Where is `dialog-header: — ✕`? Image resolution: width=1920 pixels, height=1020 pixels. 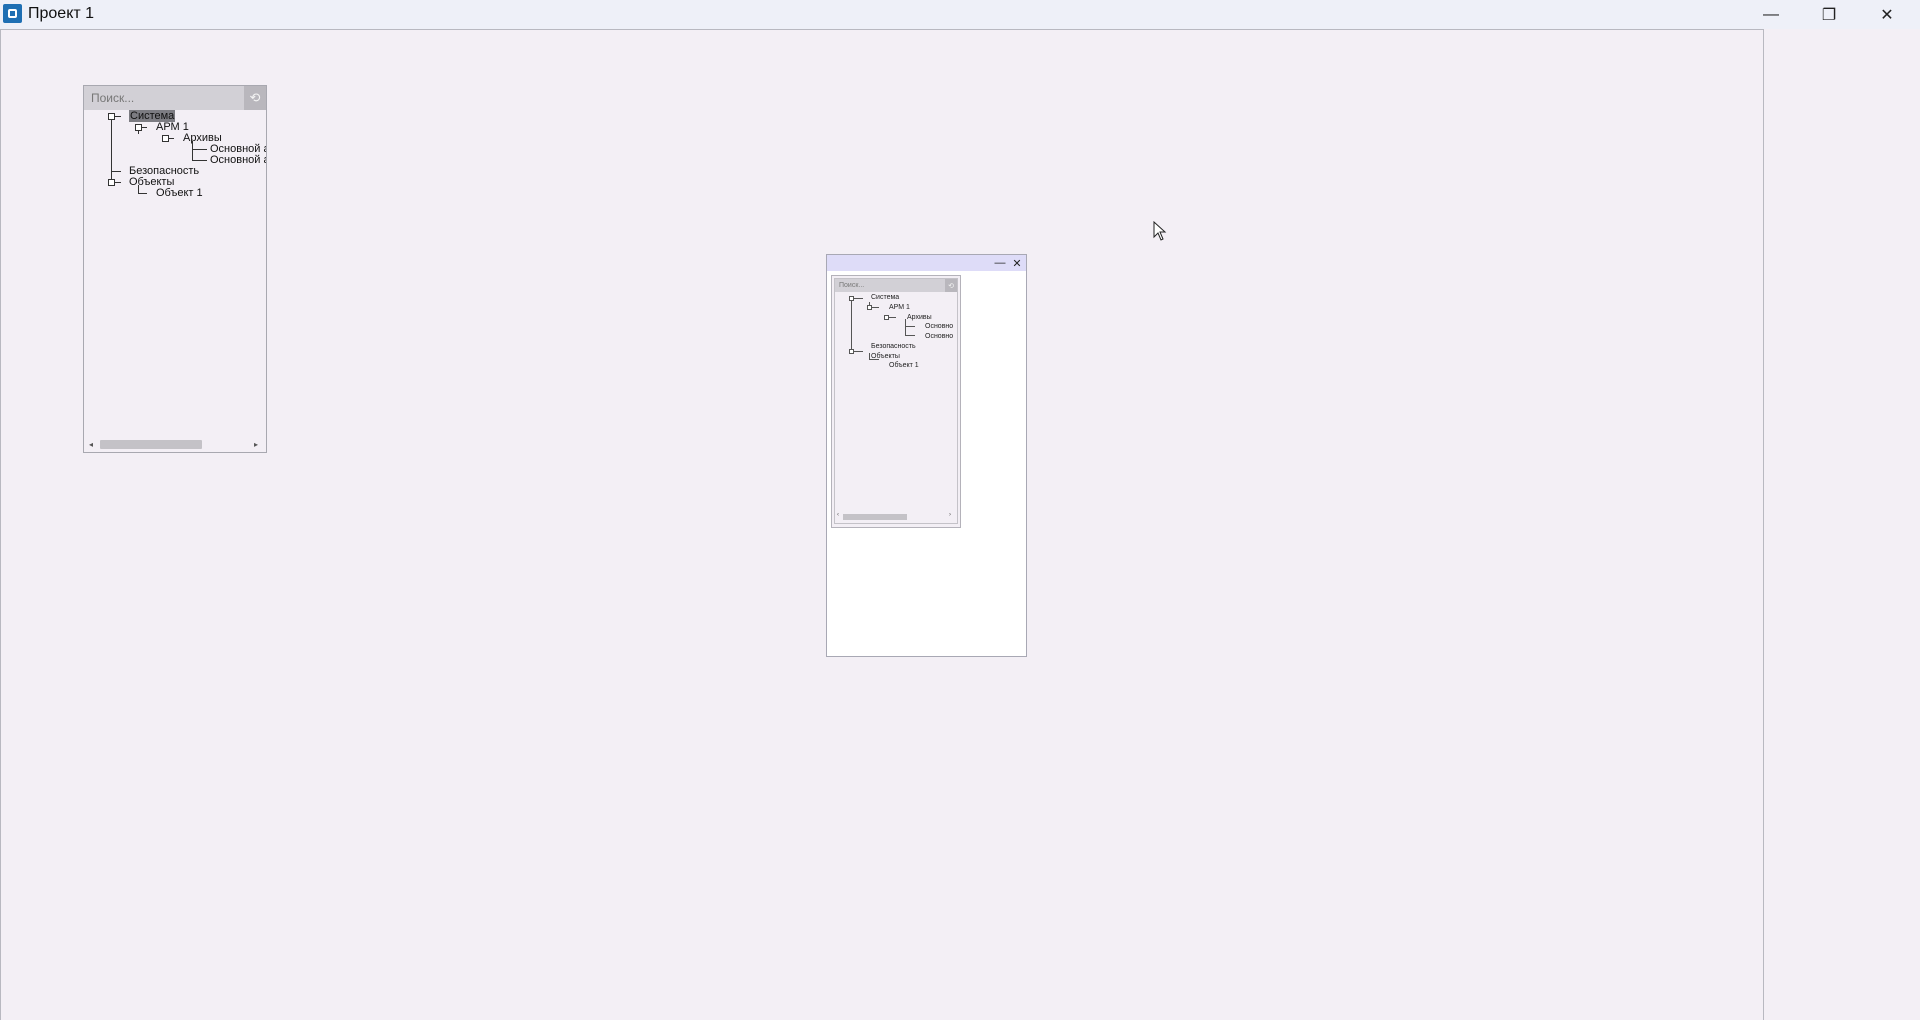
dialog-header: — ✕ is located at coordinates (926, 263).